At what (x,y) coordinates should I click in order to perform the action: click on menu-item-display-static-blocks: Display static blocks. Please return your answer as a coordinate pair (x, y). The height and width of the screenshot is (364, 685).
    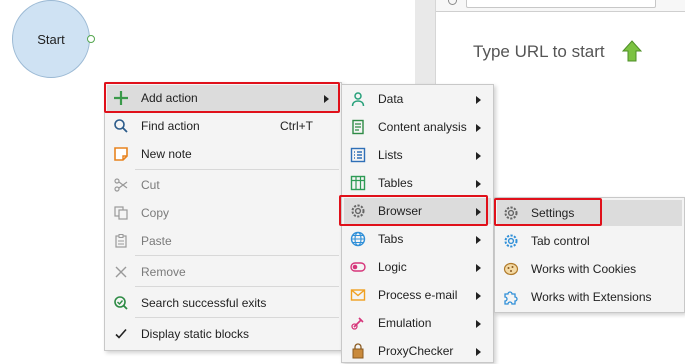
    Looking at the image, I should click on (223, 334).